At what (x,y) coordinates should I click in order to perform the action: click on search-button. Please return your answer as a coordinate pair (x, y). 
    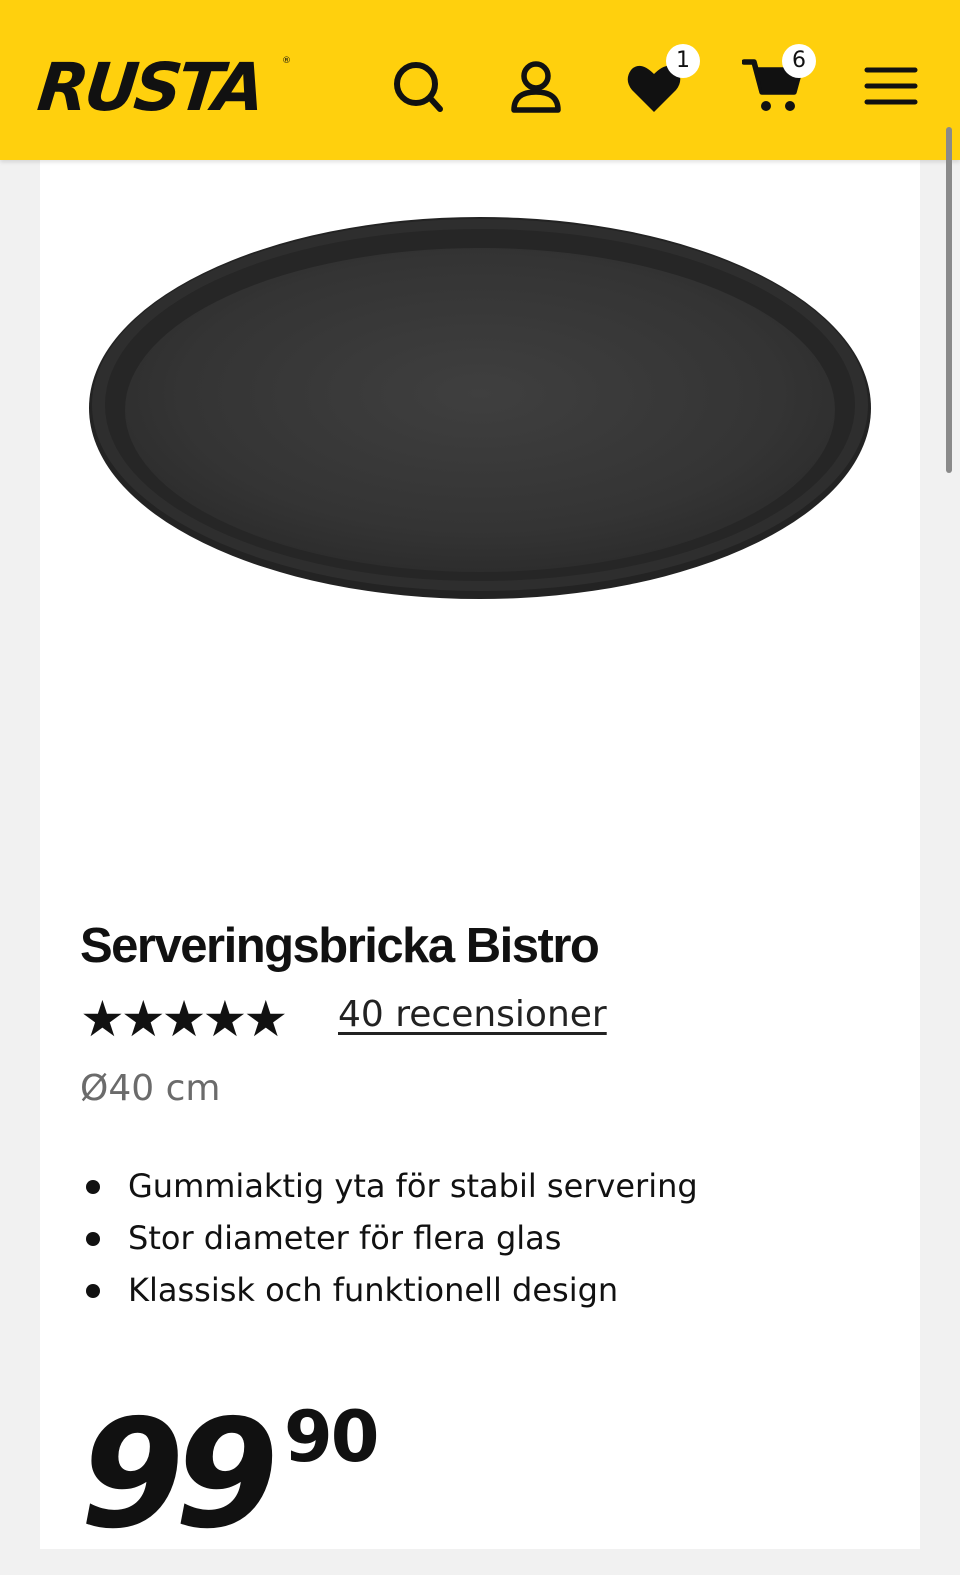
    Looking at the image, I should click on (418, 88).